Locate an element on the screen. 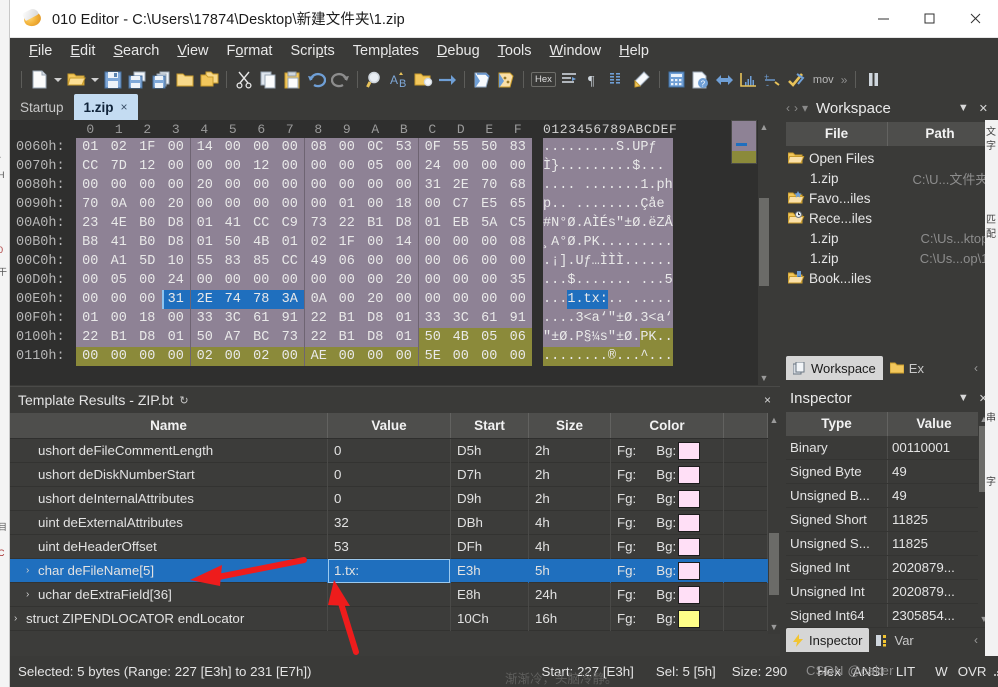  histogram-icon is located at coordinates (749, 80).